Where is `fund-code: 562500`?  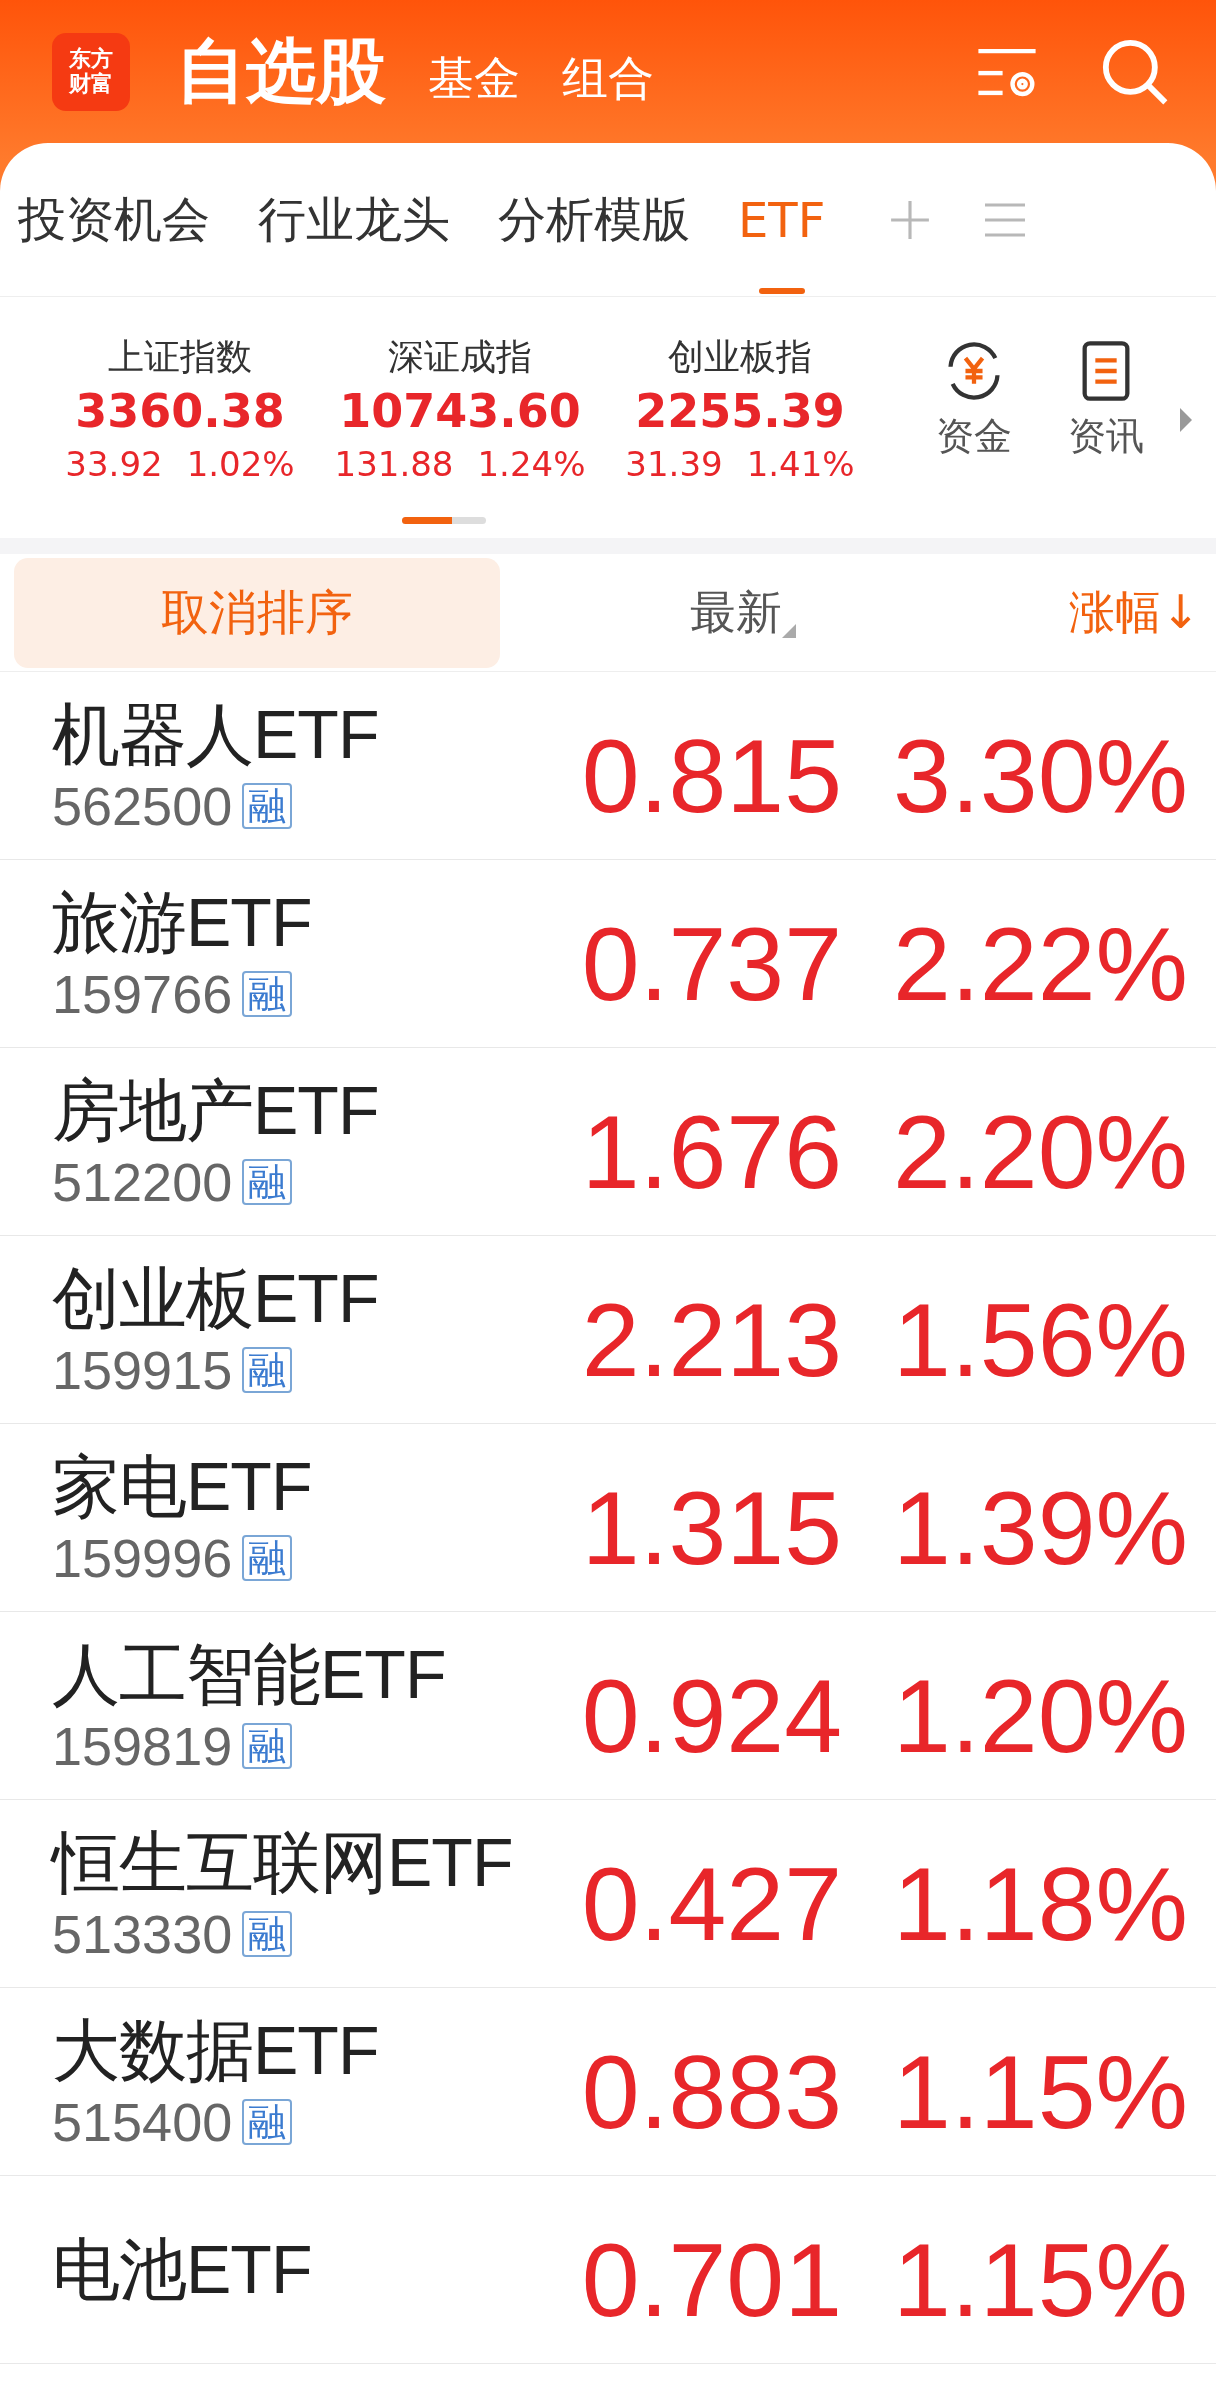 fund-code: 562500 is located at coordinates (142, 806).